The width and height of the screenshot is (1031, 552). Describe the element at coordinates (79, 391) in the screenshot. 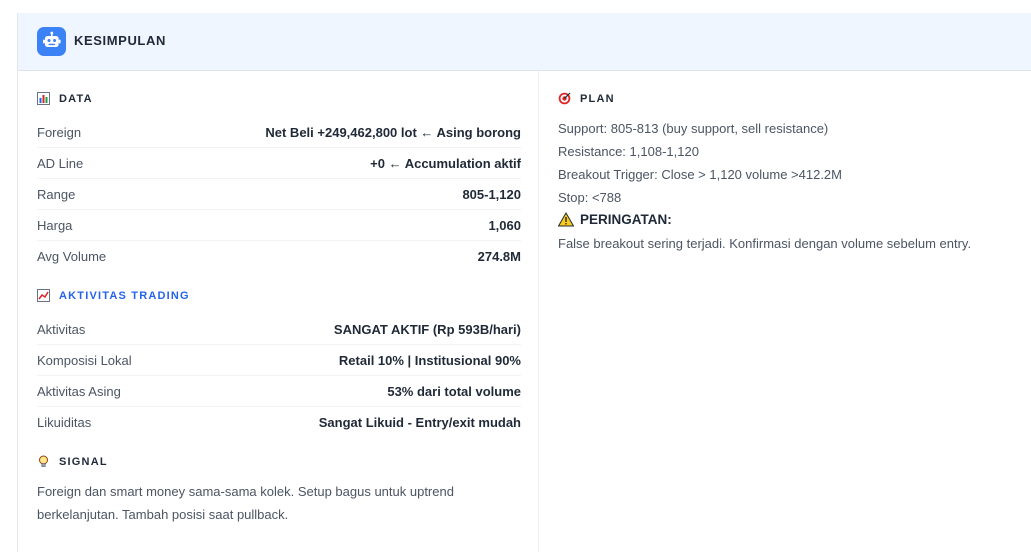

I see `trading-row-label: Aktivitas Asing` at that location.